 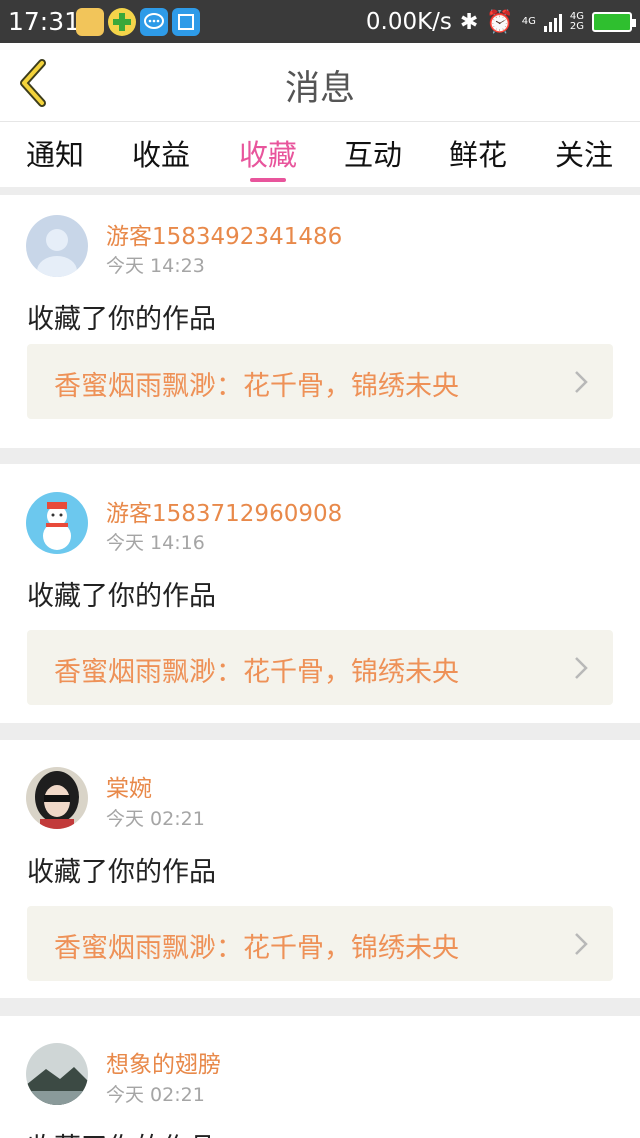 I want to click on user-name: 游客1583492341486, so click(x=224, y=234).